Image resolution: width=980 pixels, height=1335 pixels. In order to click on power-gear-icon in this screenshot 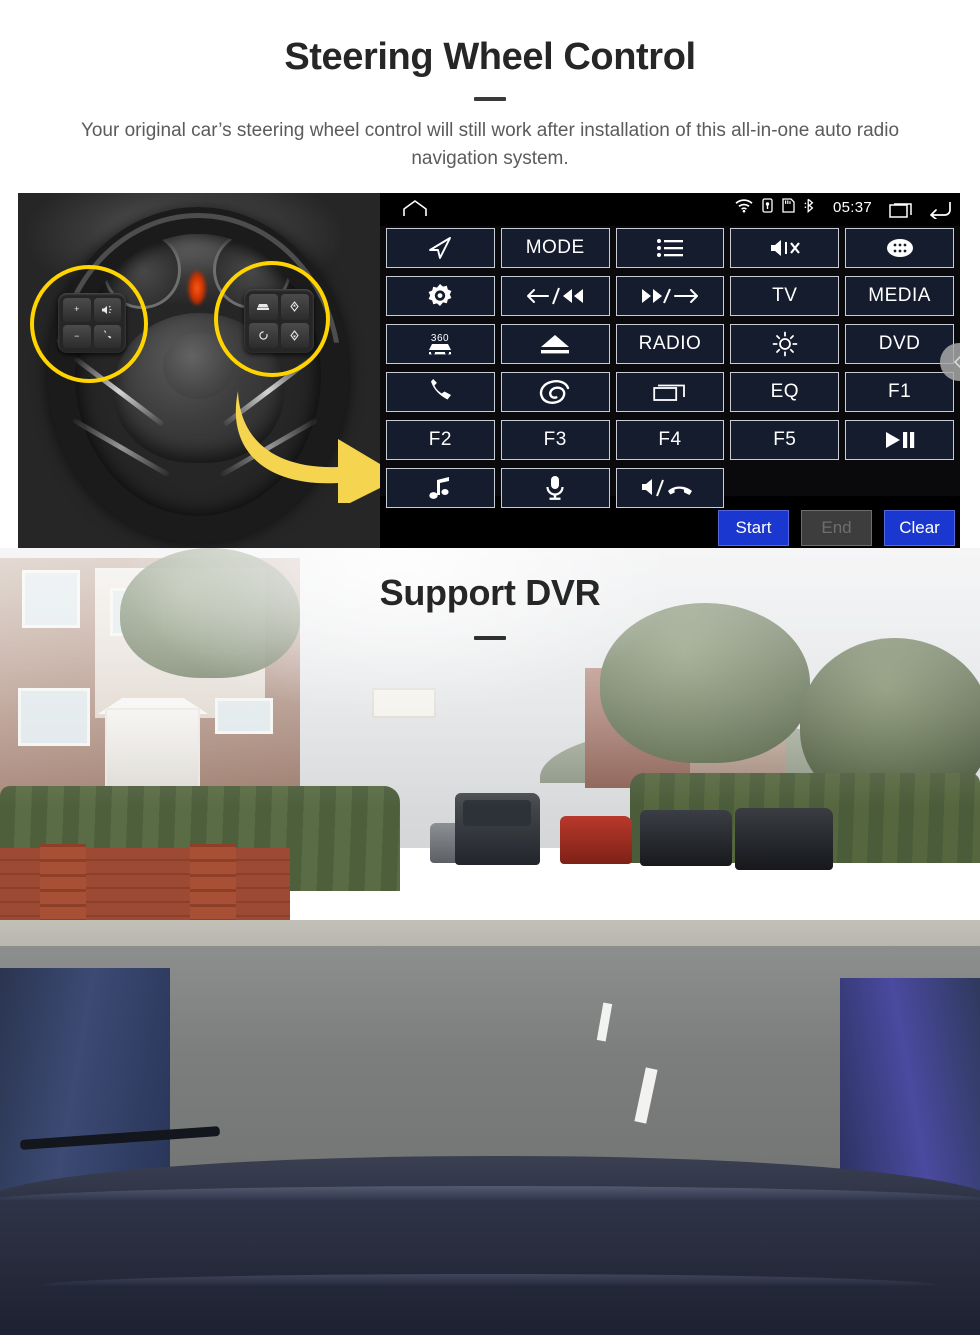, I will do `click(440, 295)`.